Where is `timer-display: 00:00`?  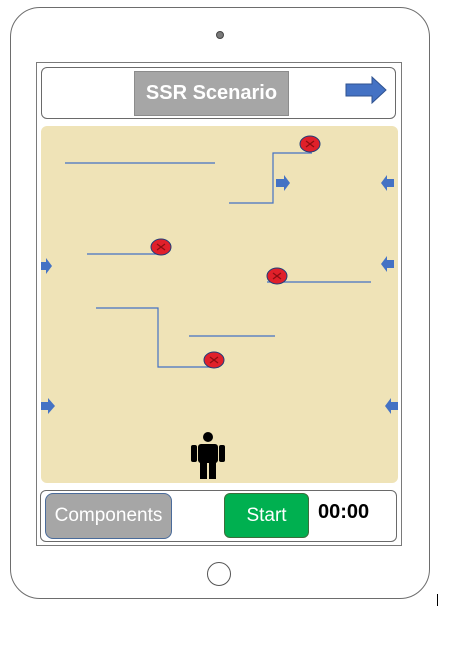 timer-display: 00:00 is located at coordinates (344, 512).